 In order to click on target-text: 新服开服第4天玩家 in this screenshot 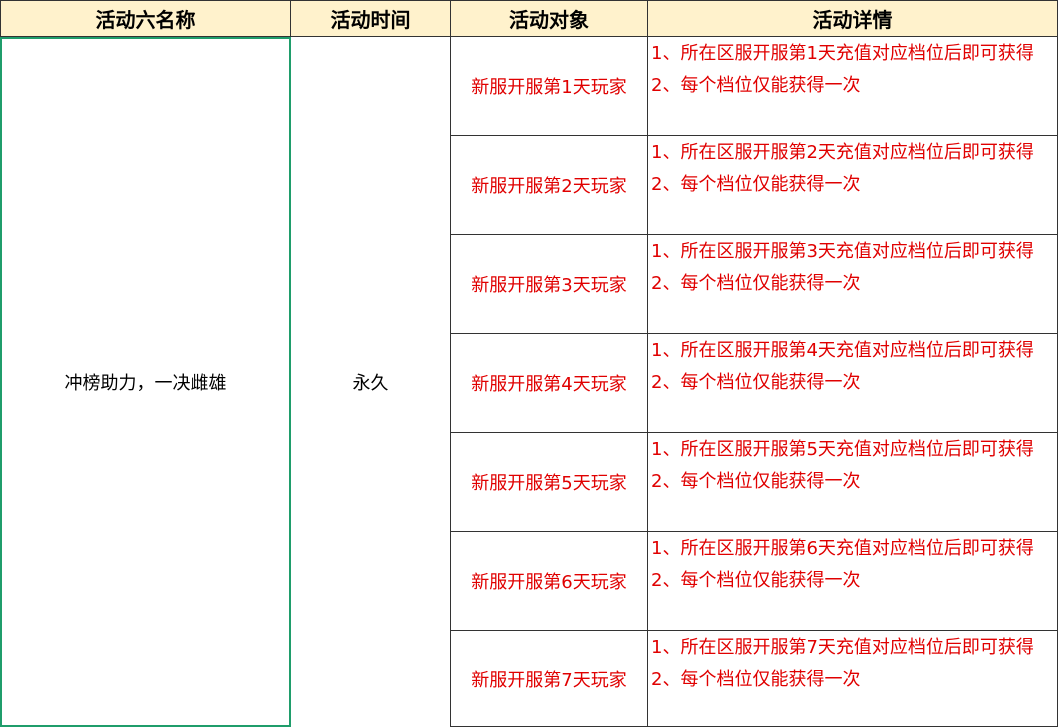, I will do `click(549, 384)`.